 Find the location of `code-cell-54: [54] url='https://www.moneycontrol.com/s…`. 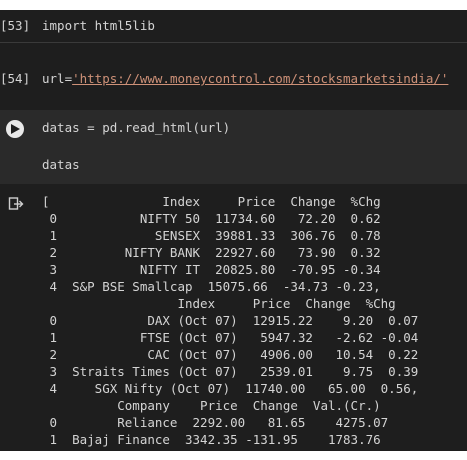

code-cell-54: [54] url='https://www.moneycontrol.com/s… is located at coordinates (233, 81).